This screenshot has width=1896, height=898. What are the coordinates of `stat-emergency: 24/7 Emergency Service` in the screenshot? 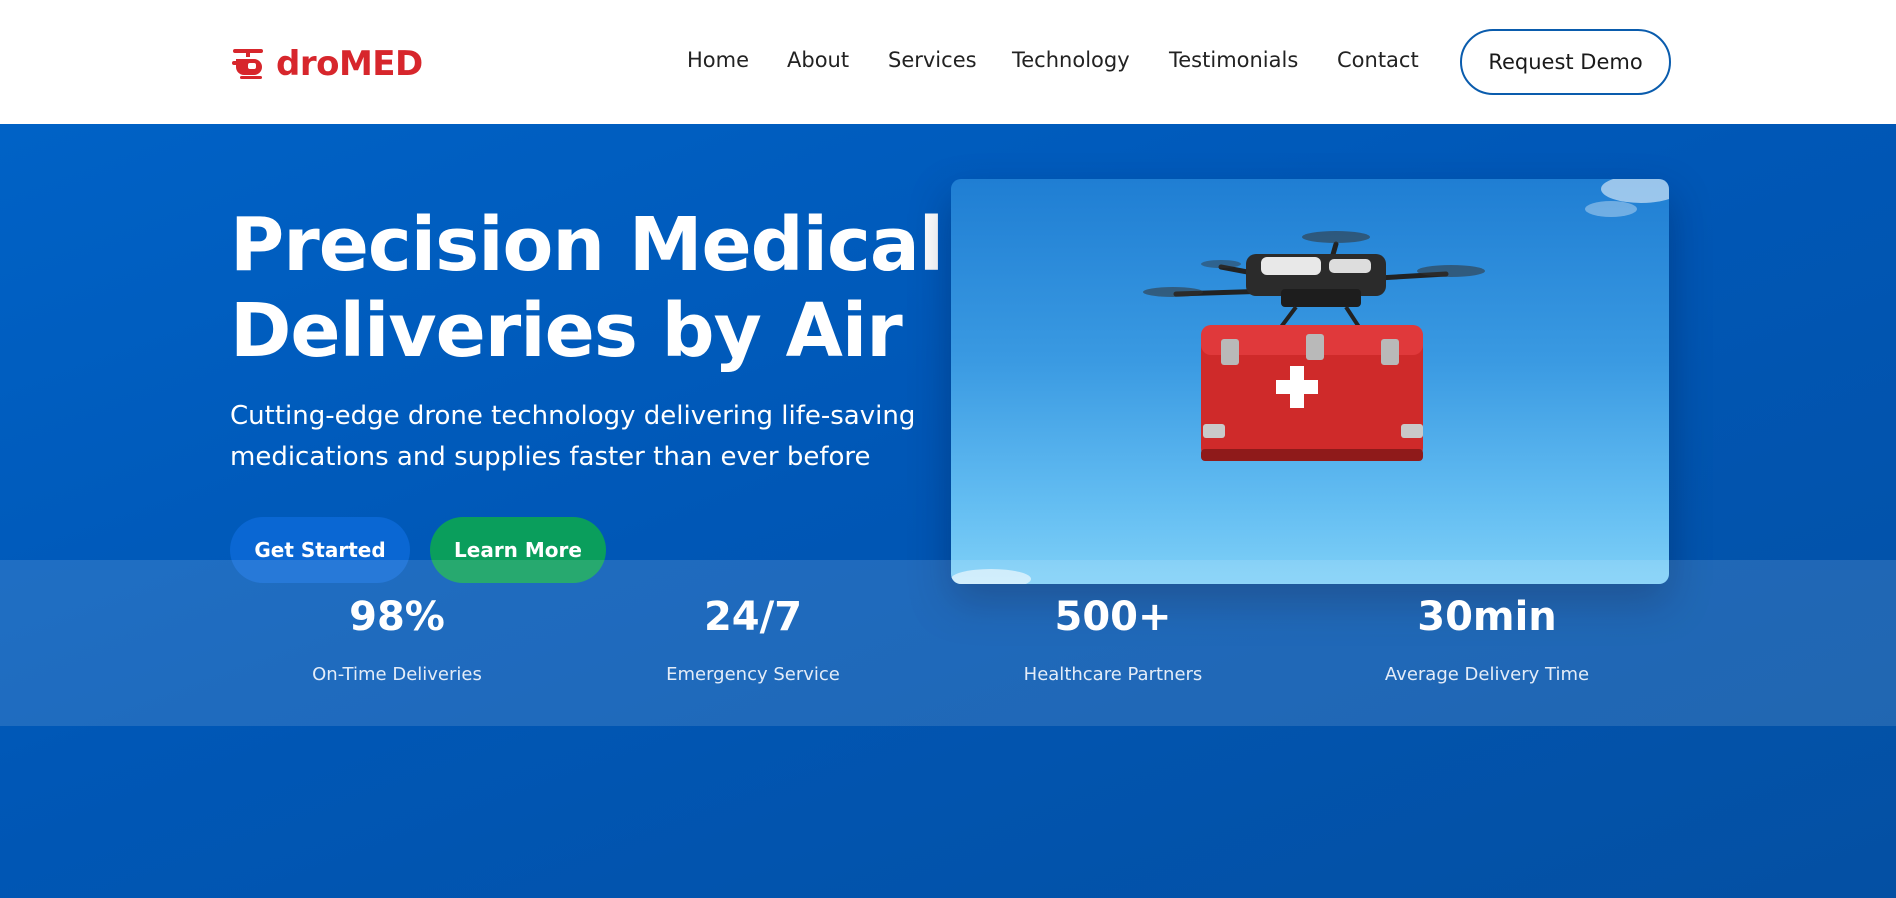 It's located at (753, 643).